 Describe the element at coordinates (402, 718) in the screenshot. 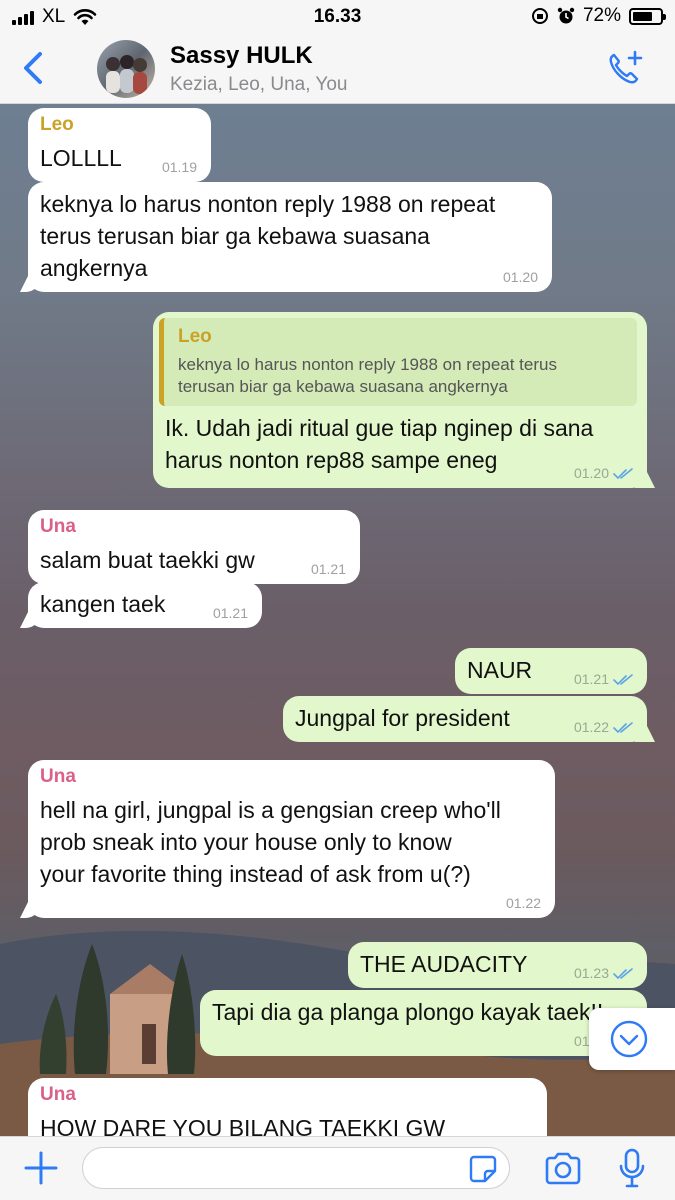

I see `message-text: Jungpal for president` at that location.